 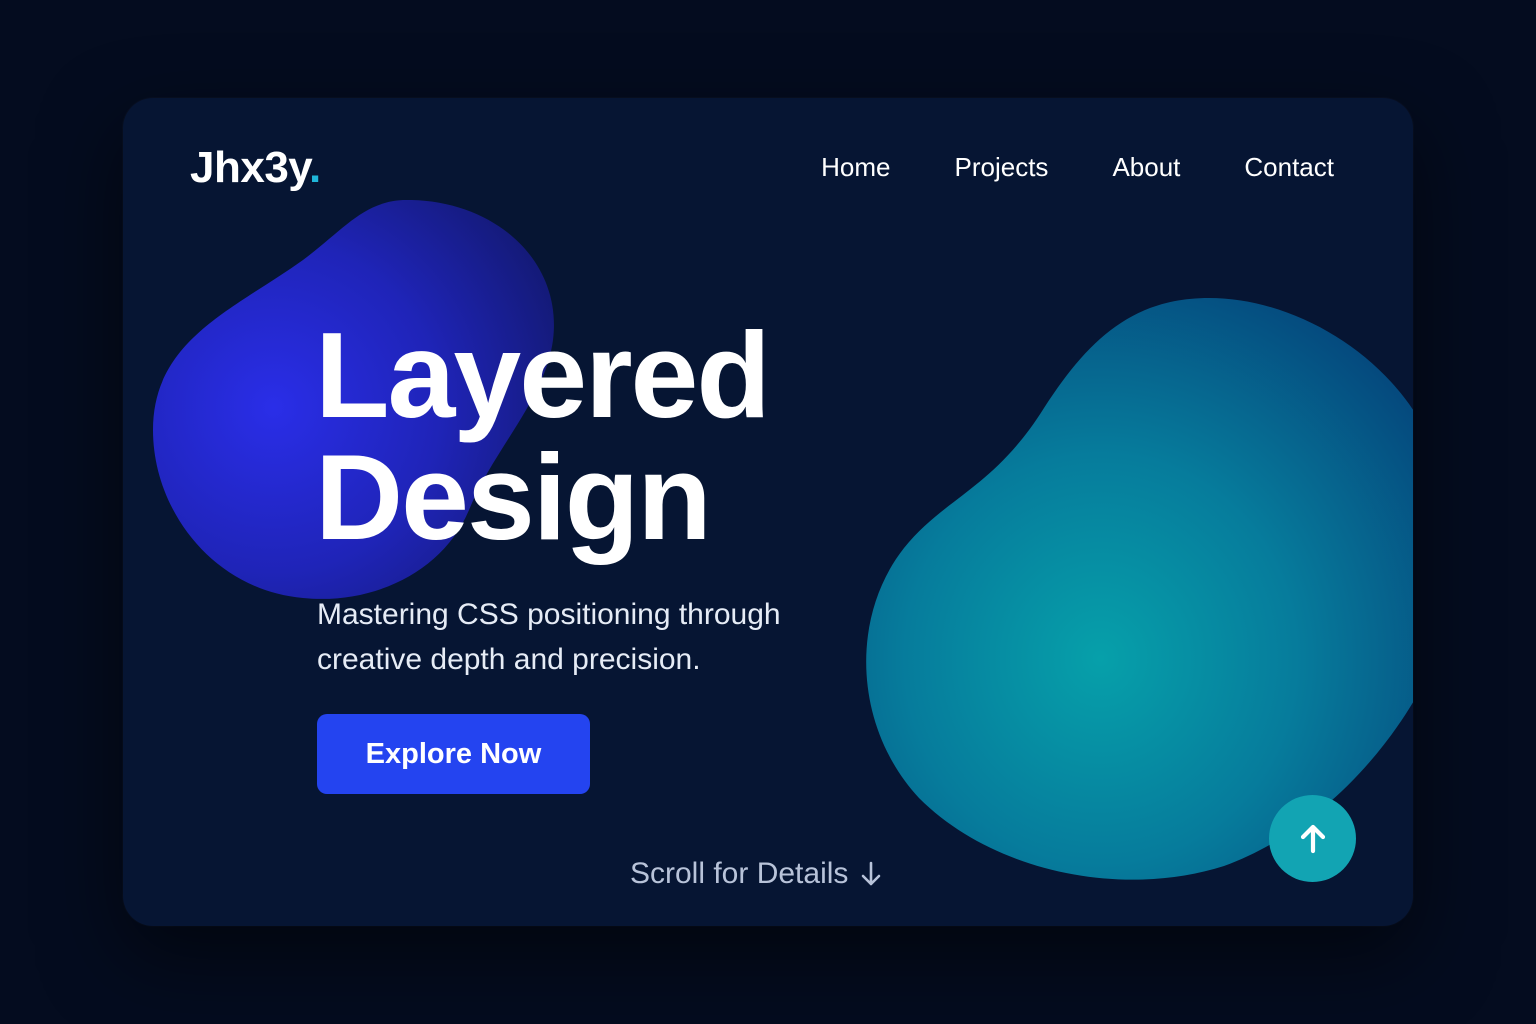 What do you see at coordinates (739, 873) in the screenshot?
I see `scroll-label: Scroll for Details` at bounding box center [739, 873].